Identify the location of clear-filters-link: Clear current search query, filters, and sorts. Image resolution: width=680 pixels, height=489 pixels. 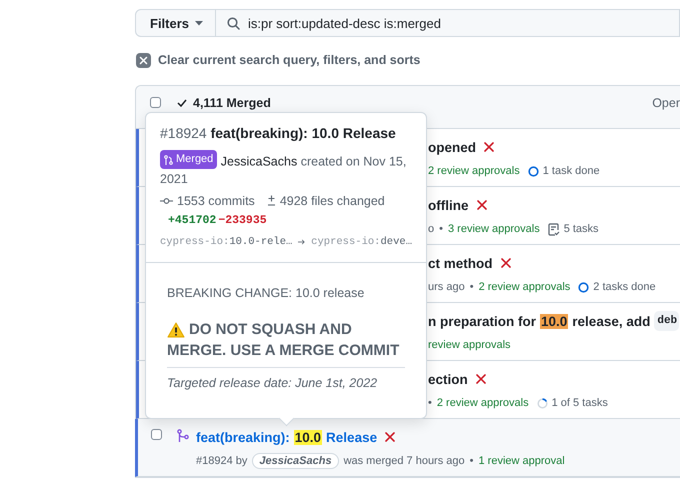
(289, 60).